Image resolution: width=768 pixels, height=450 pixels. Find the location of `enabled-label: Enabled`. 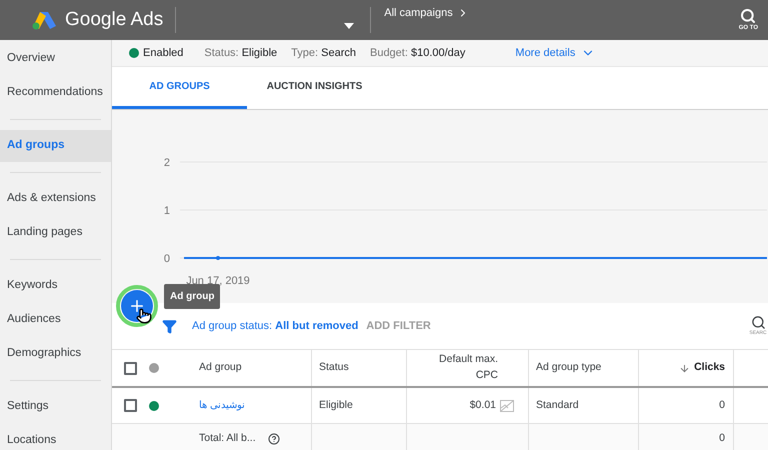

enabled-label: Enabled is located at coordinates (163, 53).